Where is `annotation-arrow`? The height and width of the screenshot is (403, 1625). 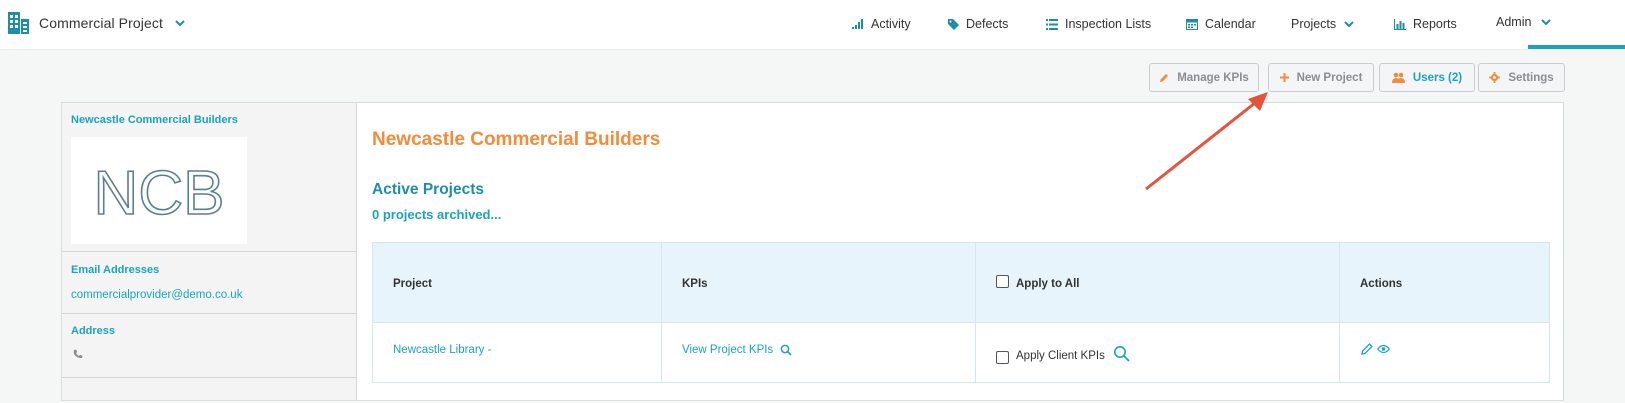 annotation-arrow is located at coordinates (1206, 141).